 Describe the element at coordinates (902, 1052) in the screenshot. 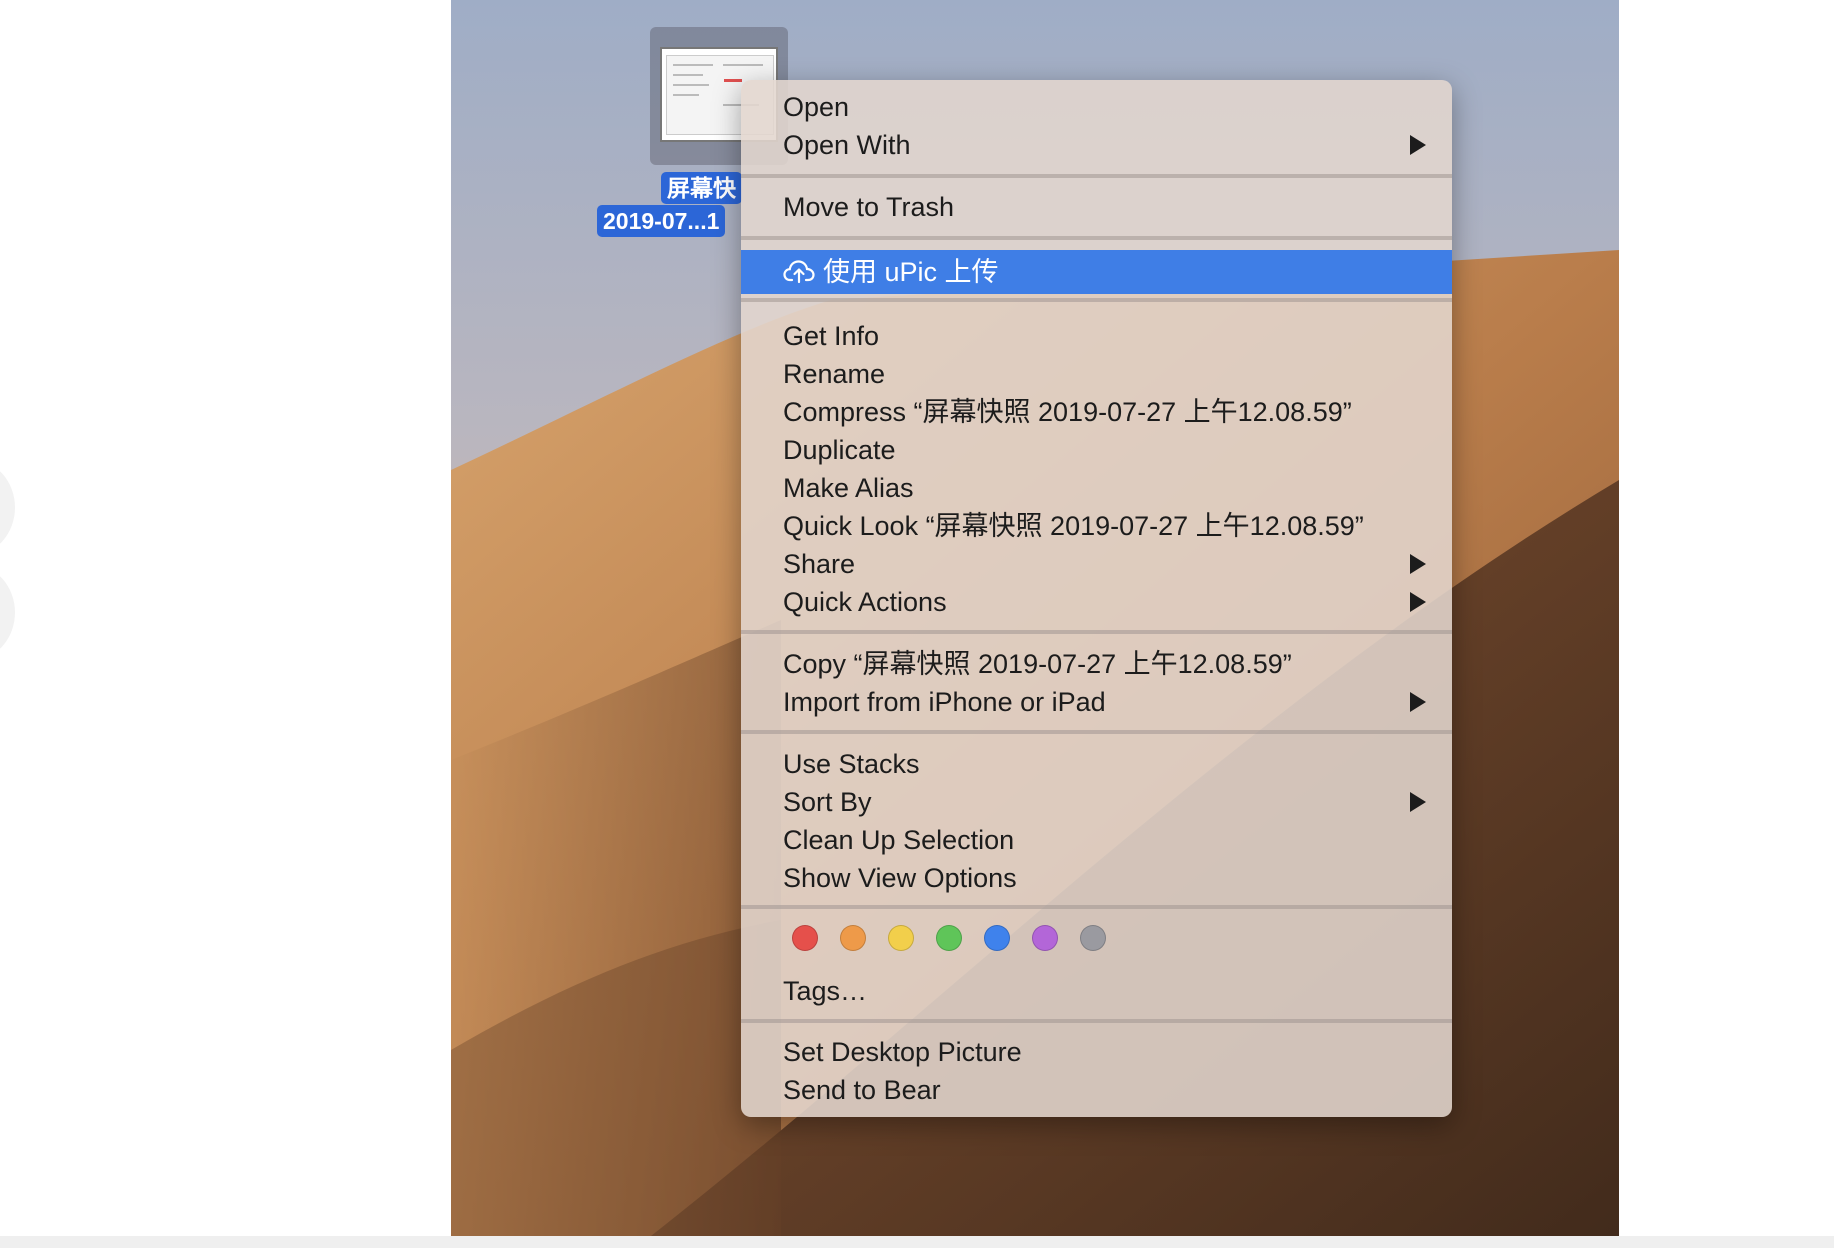

I see `menu-item-label: Set Desktop Picture` at that location.